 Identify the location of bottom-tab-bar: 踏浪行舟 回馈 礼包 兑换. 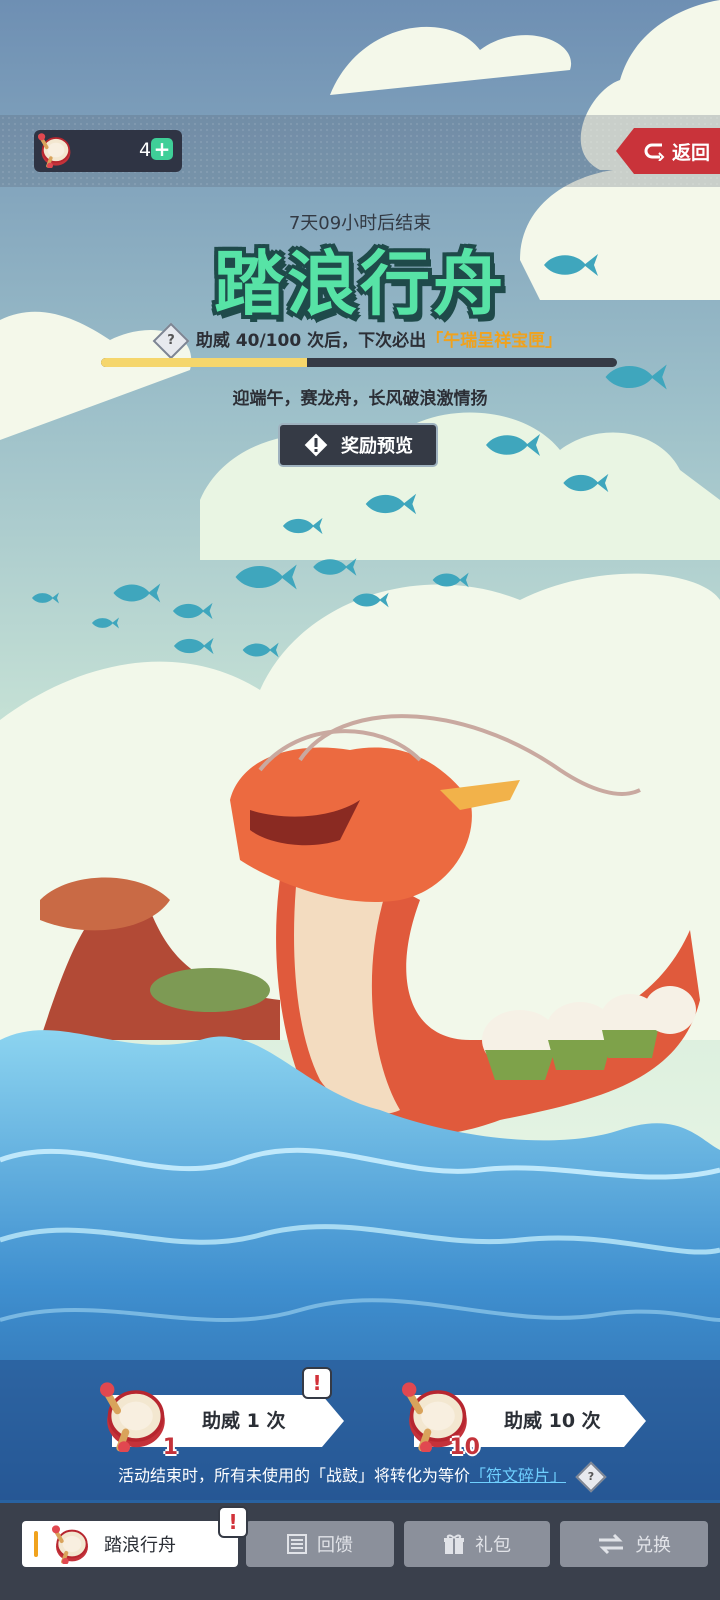
(360, 1551).